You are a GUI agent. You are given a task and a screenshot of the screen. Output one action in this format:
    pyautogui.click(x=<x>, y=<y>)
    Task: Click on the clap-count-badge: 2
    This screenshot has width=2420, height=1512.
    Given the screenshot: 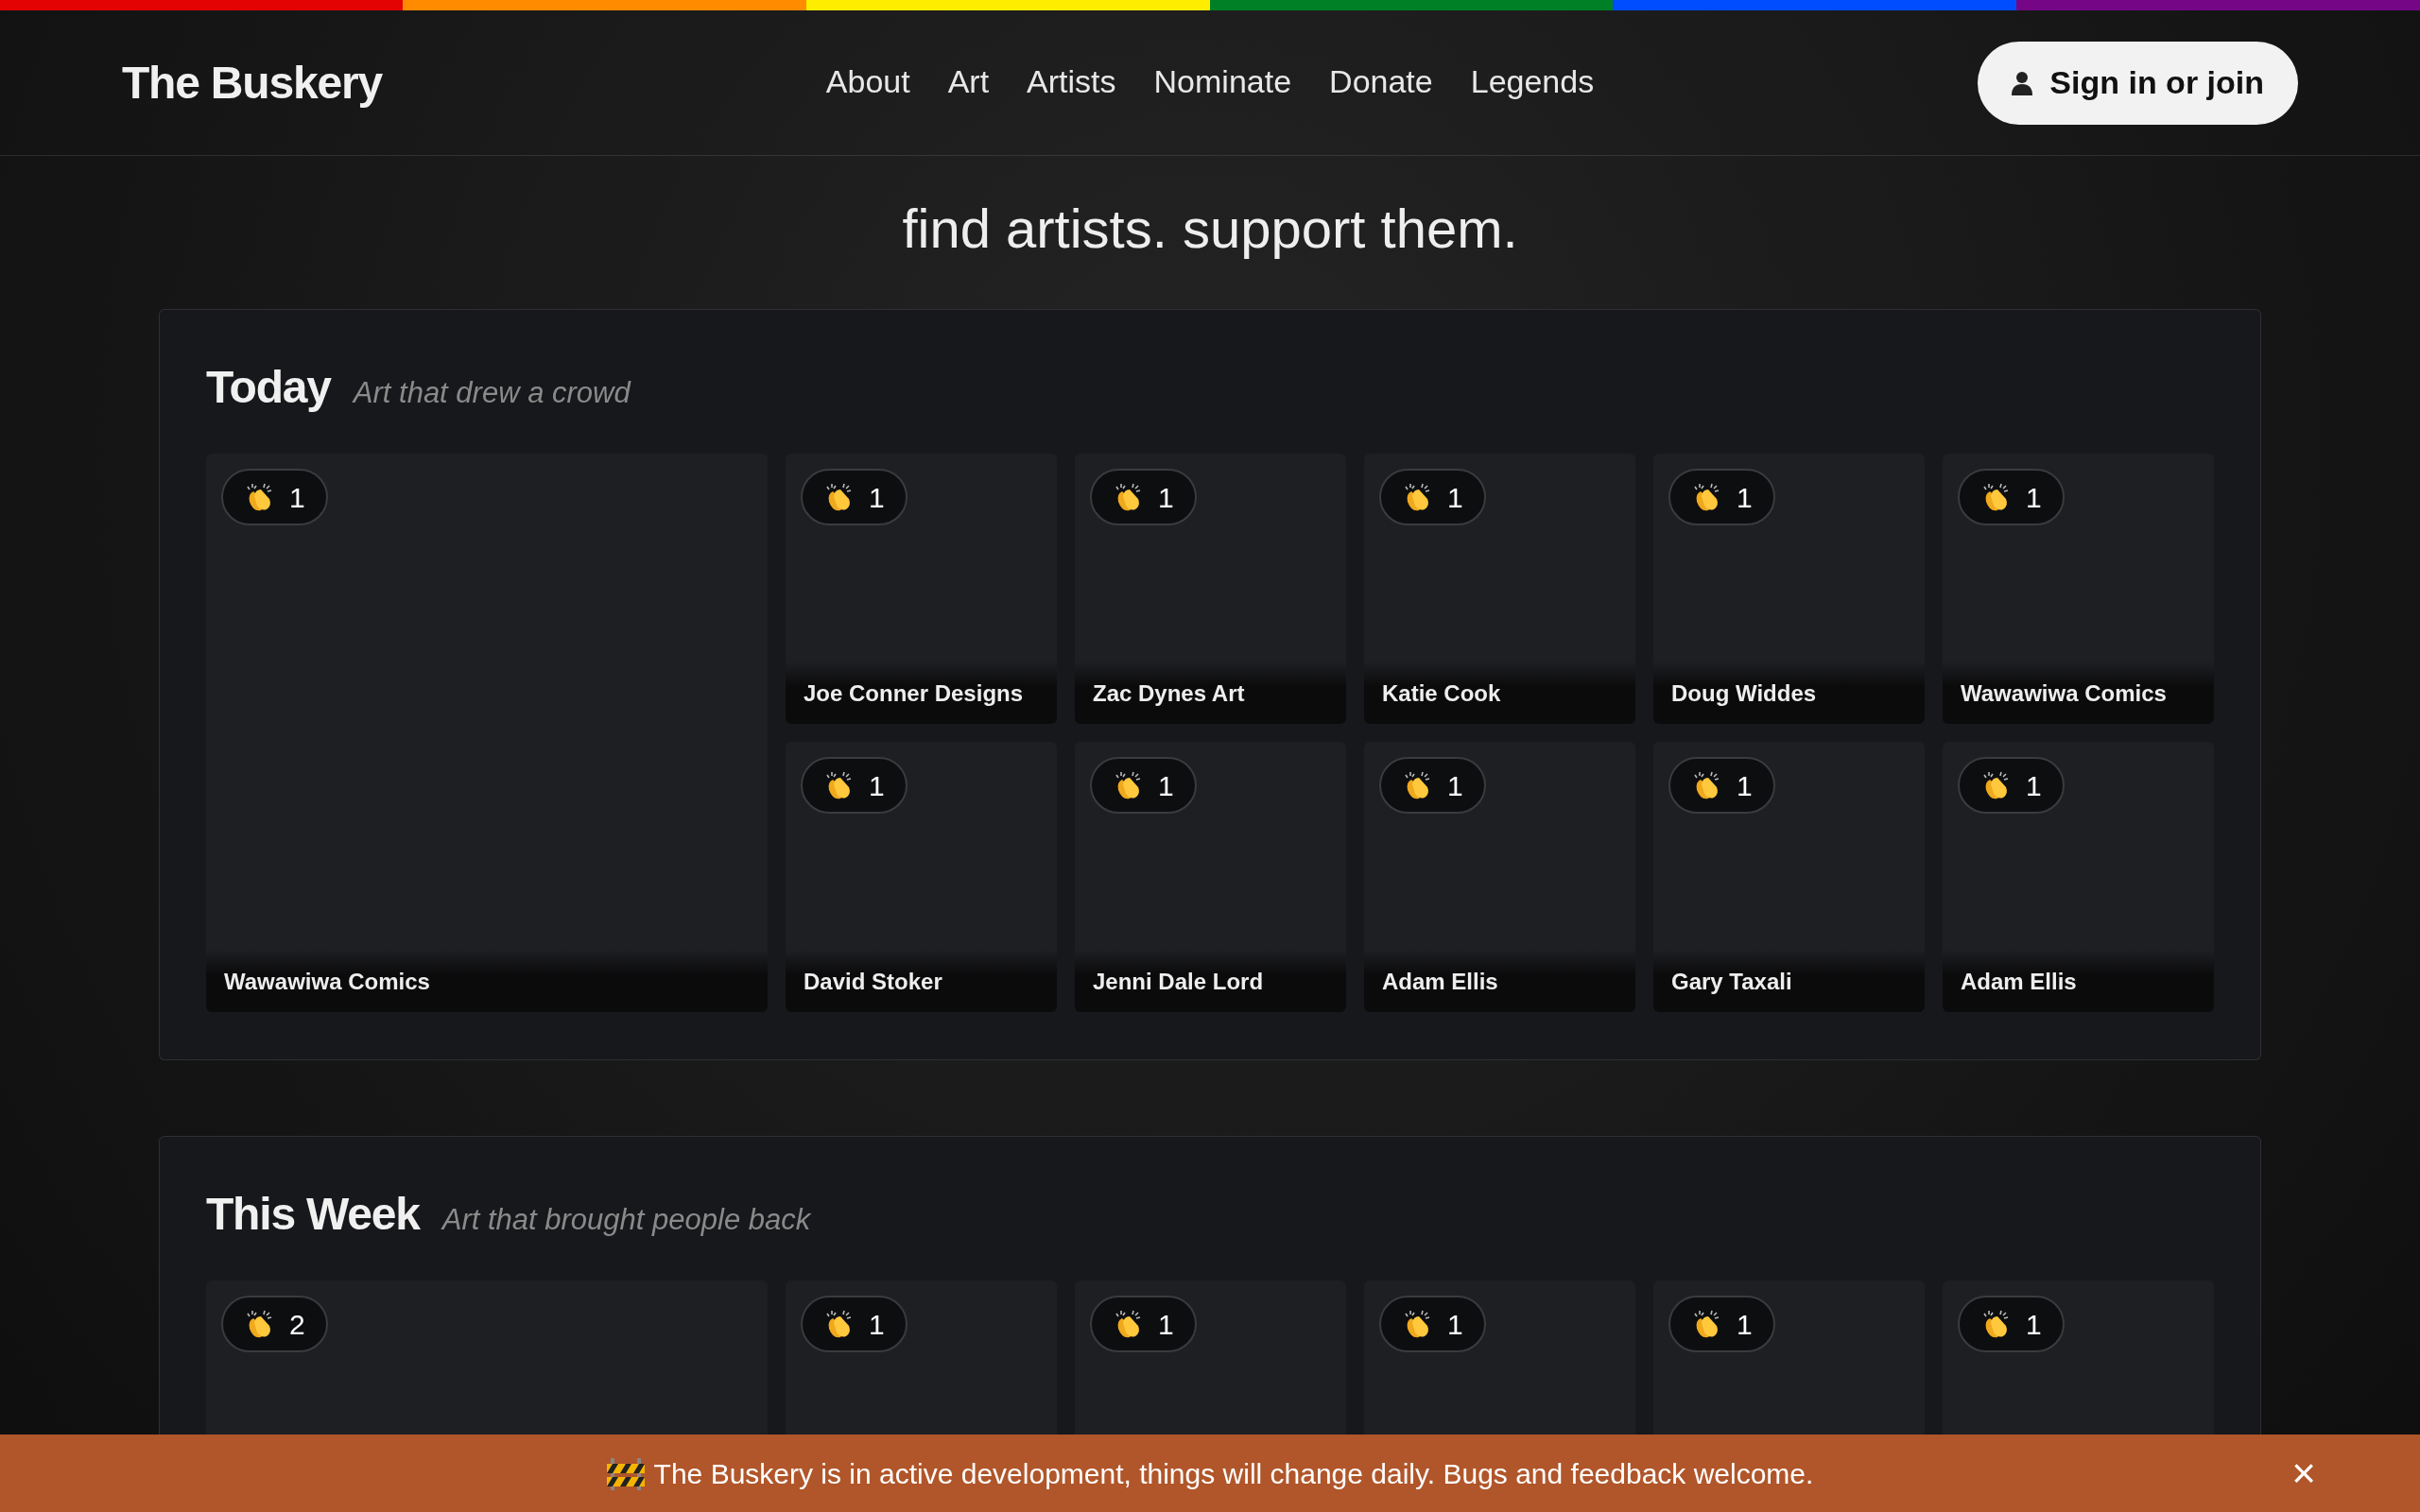 What is the action you would take?
    pyautogui.click(x=274, y=1324)
    